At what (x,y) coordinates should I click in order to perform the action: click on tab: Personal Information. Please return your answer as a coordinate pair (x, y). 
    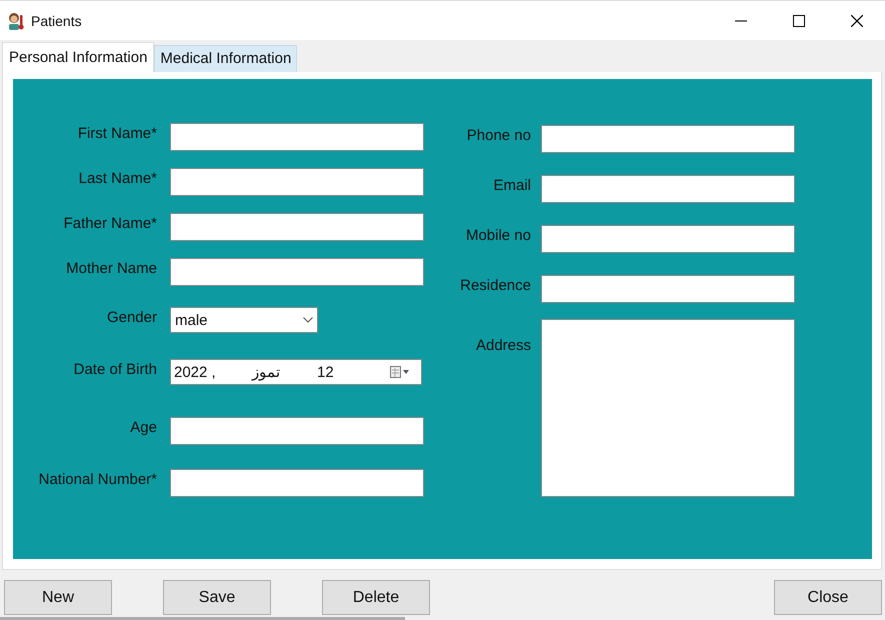
    Looking at the image, I should click on (78, 57).